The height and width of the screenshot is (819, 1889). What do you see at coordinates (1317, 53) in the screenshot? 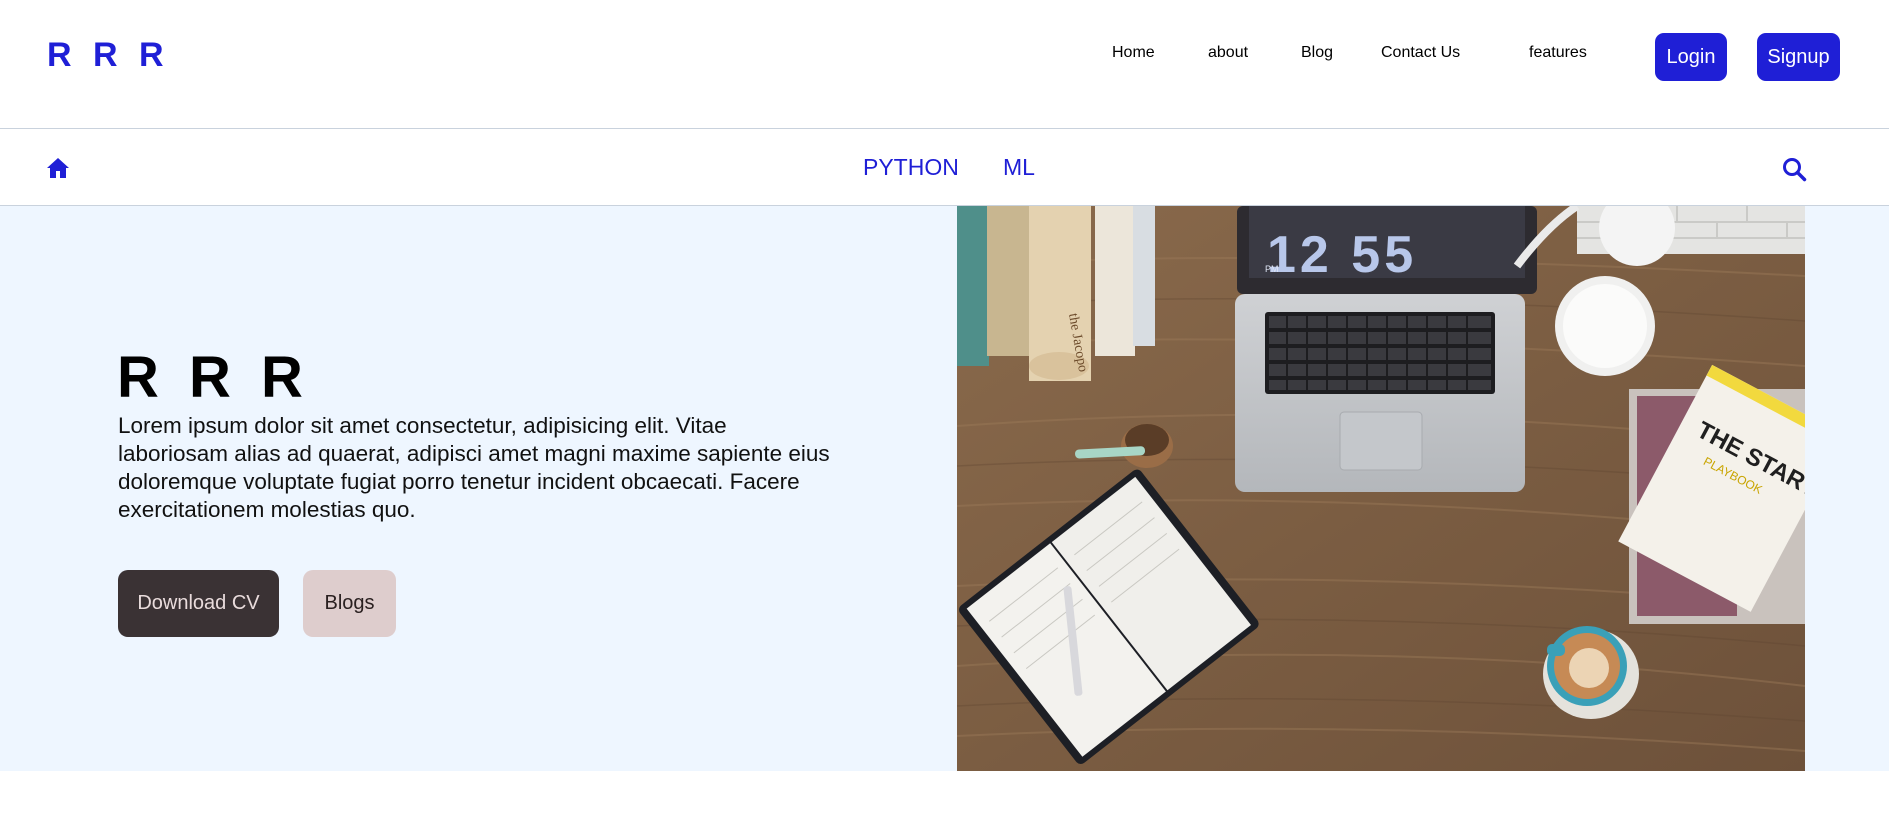
I see `nav-blog-link: Blog` at bounding box center [1317, 53].